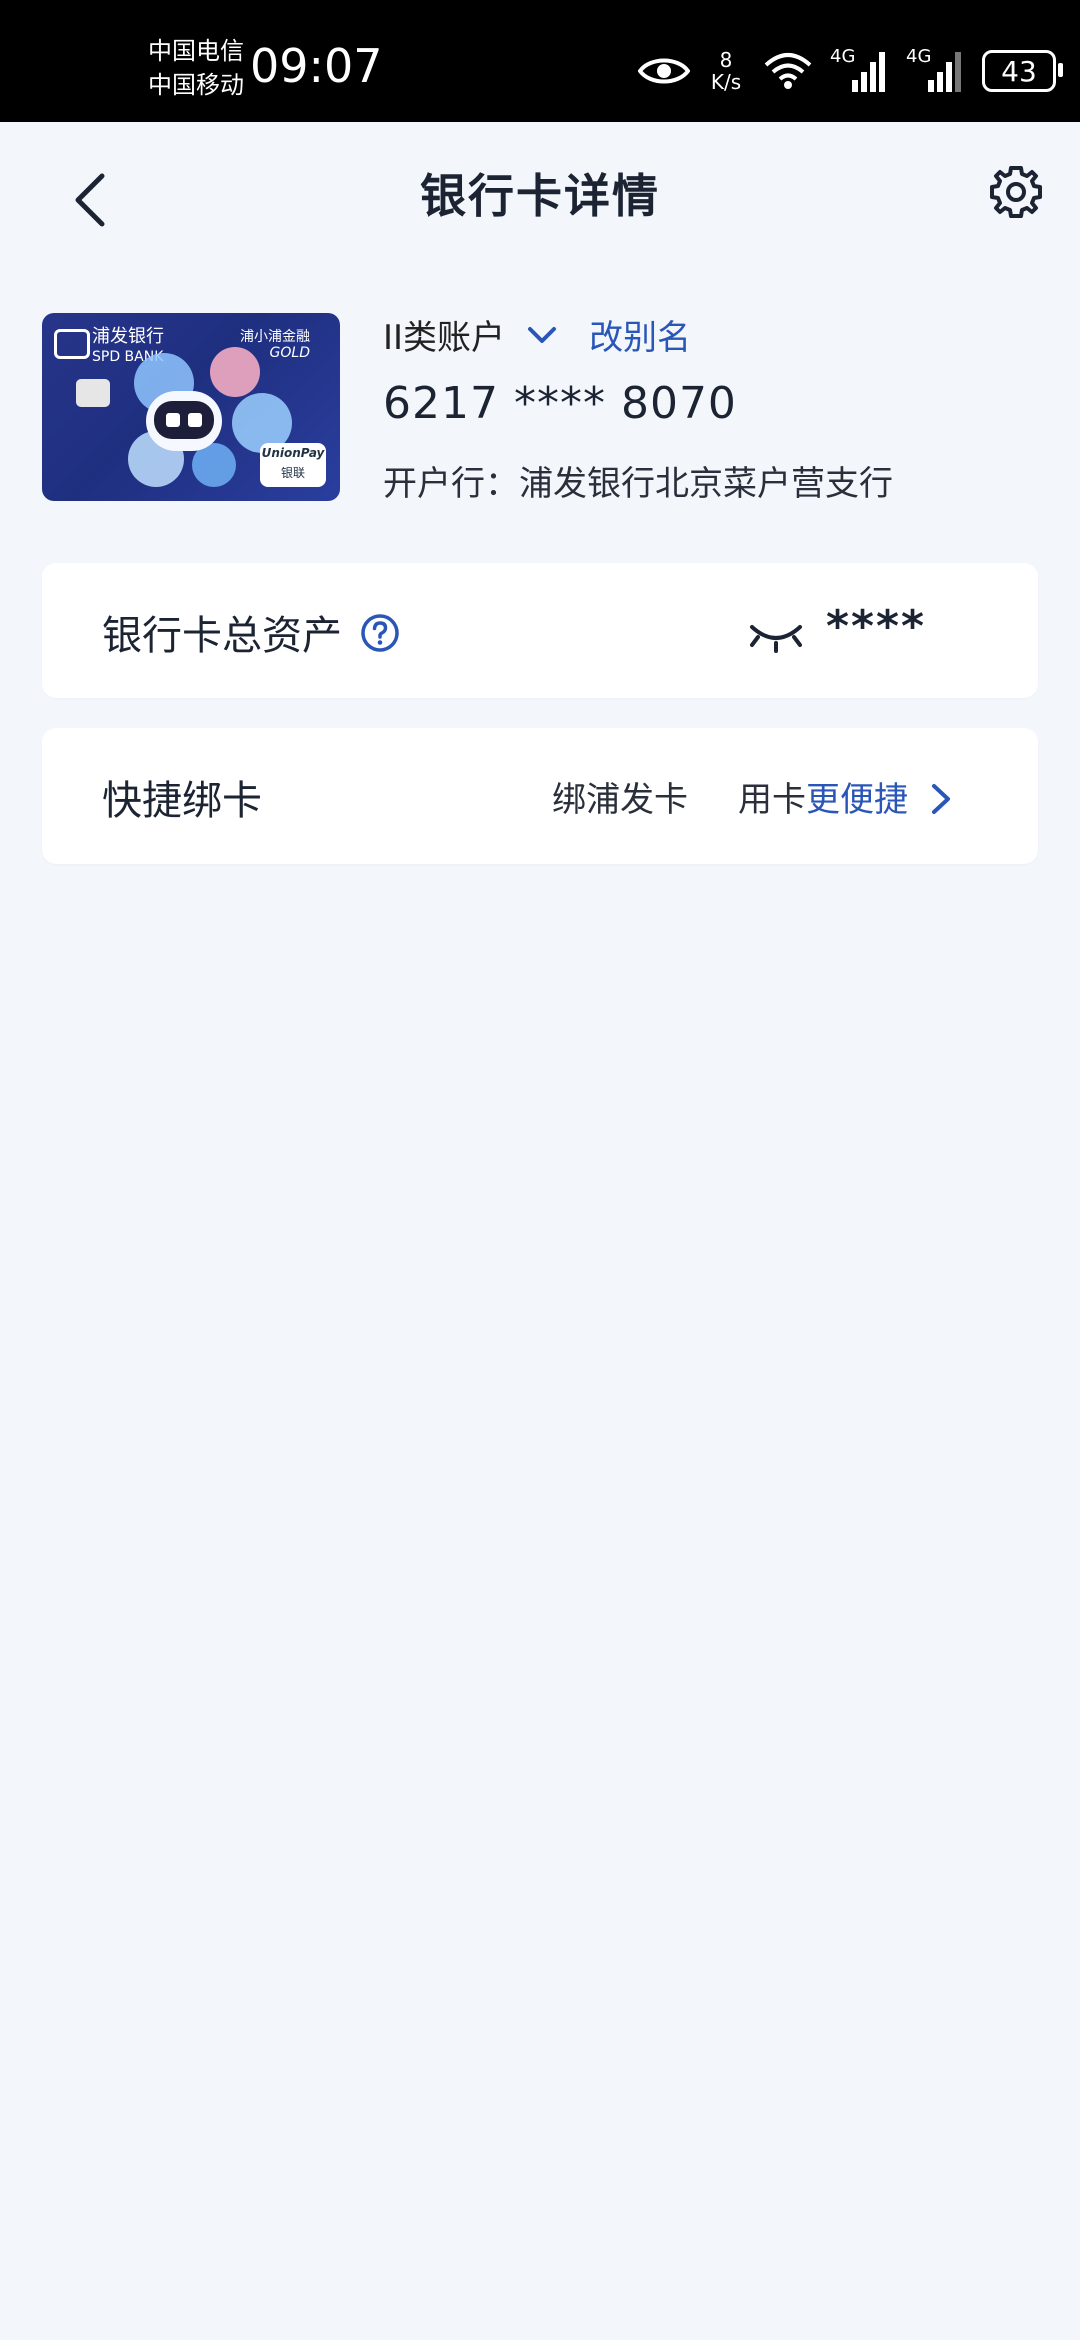 This screenshot has height=2340, width=1080. Describe the element at coordinates (640, 334) in the screenshot. I see `rename-link: 改别名` at that location.